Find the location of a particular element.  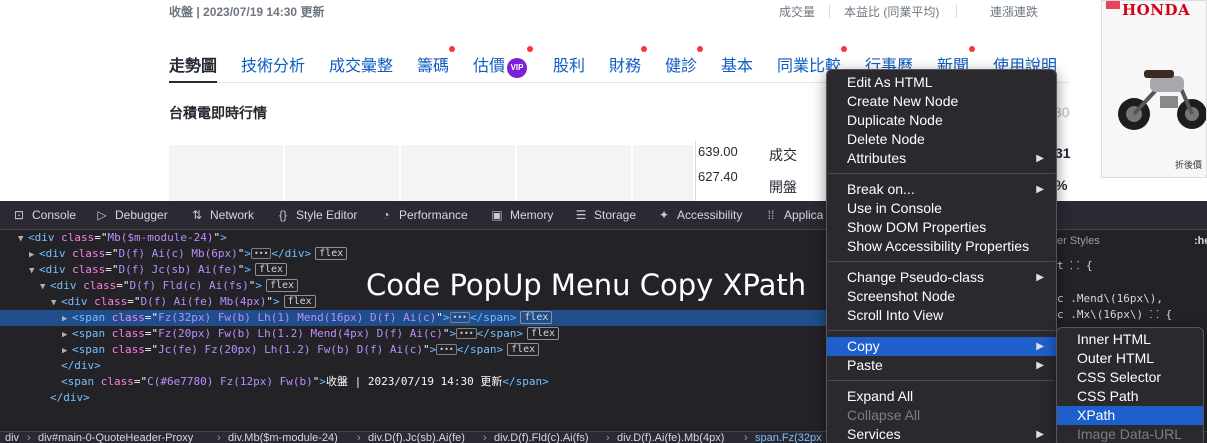

tab-7: 財務 is located at coordinates (628, 61).